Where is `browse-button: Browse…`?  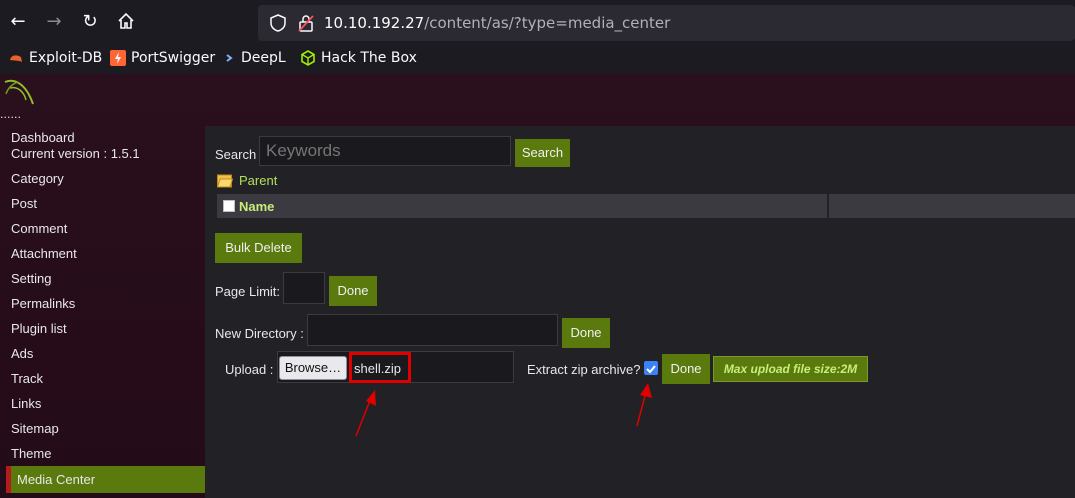
browse-button: Browse… is located at coordinates (313, 368).